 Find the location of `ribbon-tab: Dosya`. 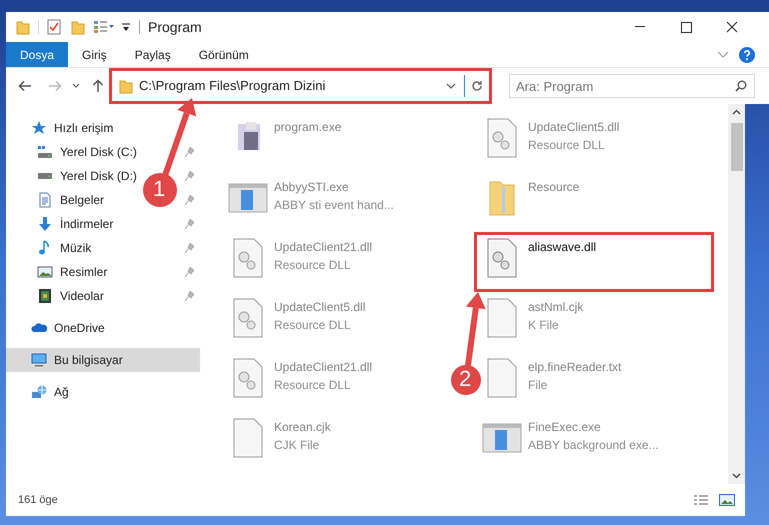

ribbon-tab: Dosya is located at coordinates (37, 54).